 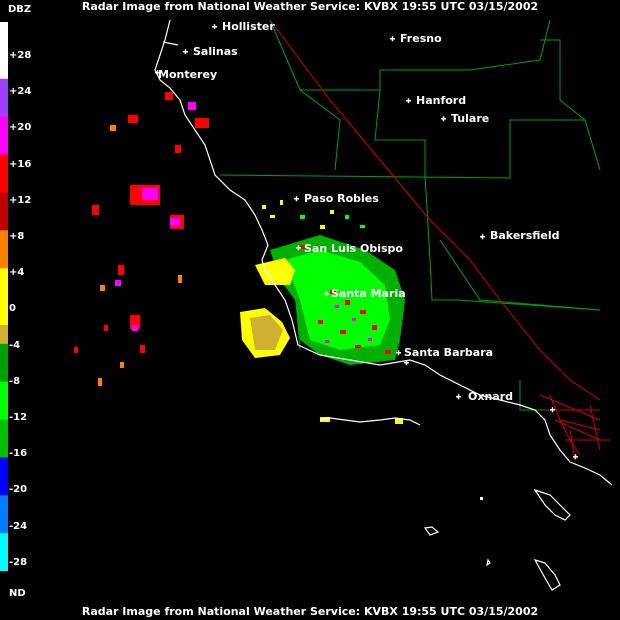 I want to click on legend-tick-label: -24, so click(x=18, y=526).